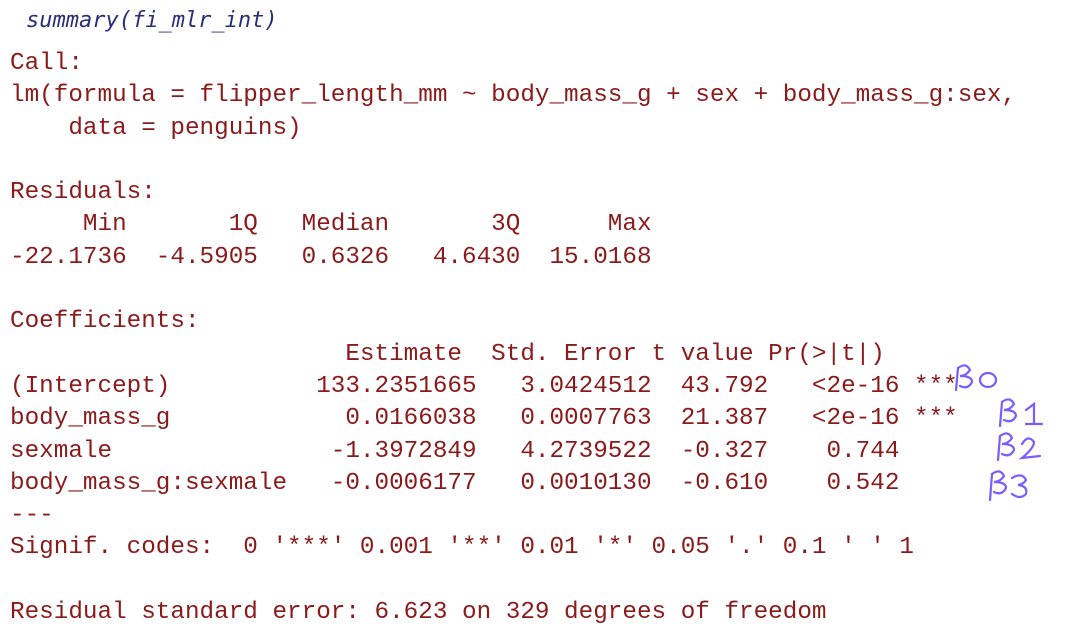 This screenshot has width=1074, height=629. What do you see at coordinates (1008, 486) in the screenshot?
I see `handwritten-beta-3-icon` at bounding box center [1008, 486].